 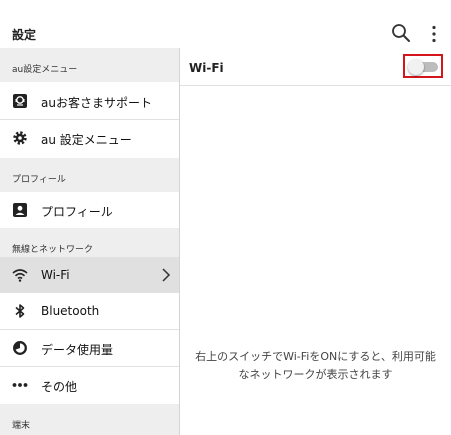 I want to click on section-header-au-settings: au設定メニュー, so click(x=89, y=65).